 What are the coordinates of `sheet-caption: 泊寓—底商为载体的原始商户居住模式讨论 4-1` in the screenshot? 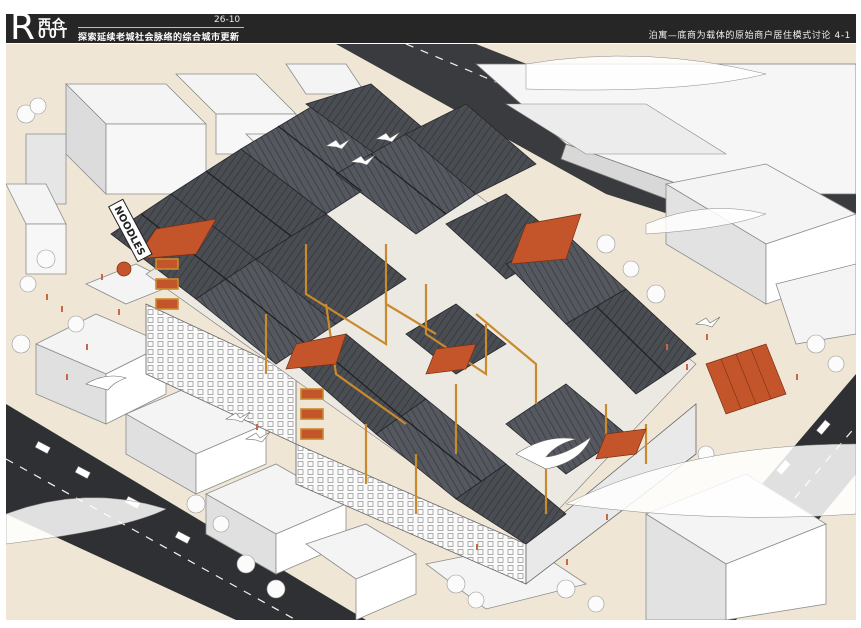 It's located at (749, 36).